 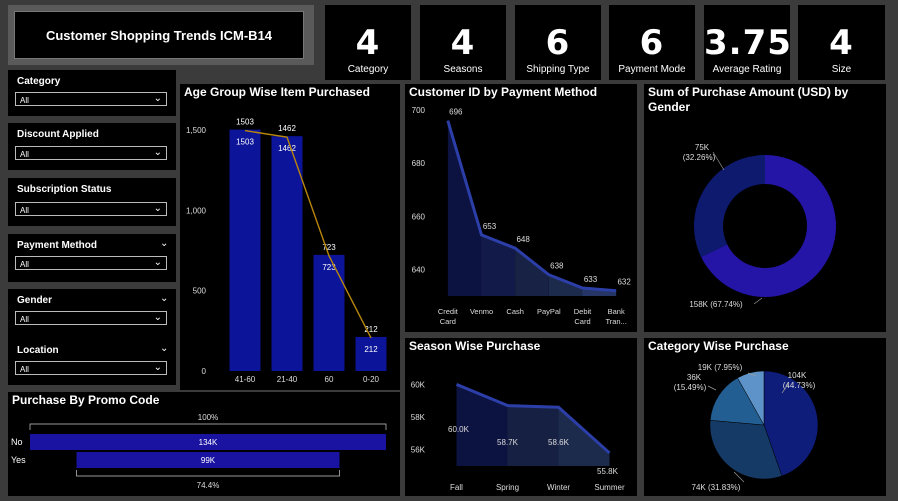 What do you see at coordinates (64, 189) in the screenshot?
I see `slicer-label: Subscription Status` at bounding box center [64, 189].